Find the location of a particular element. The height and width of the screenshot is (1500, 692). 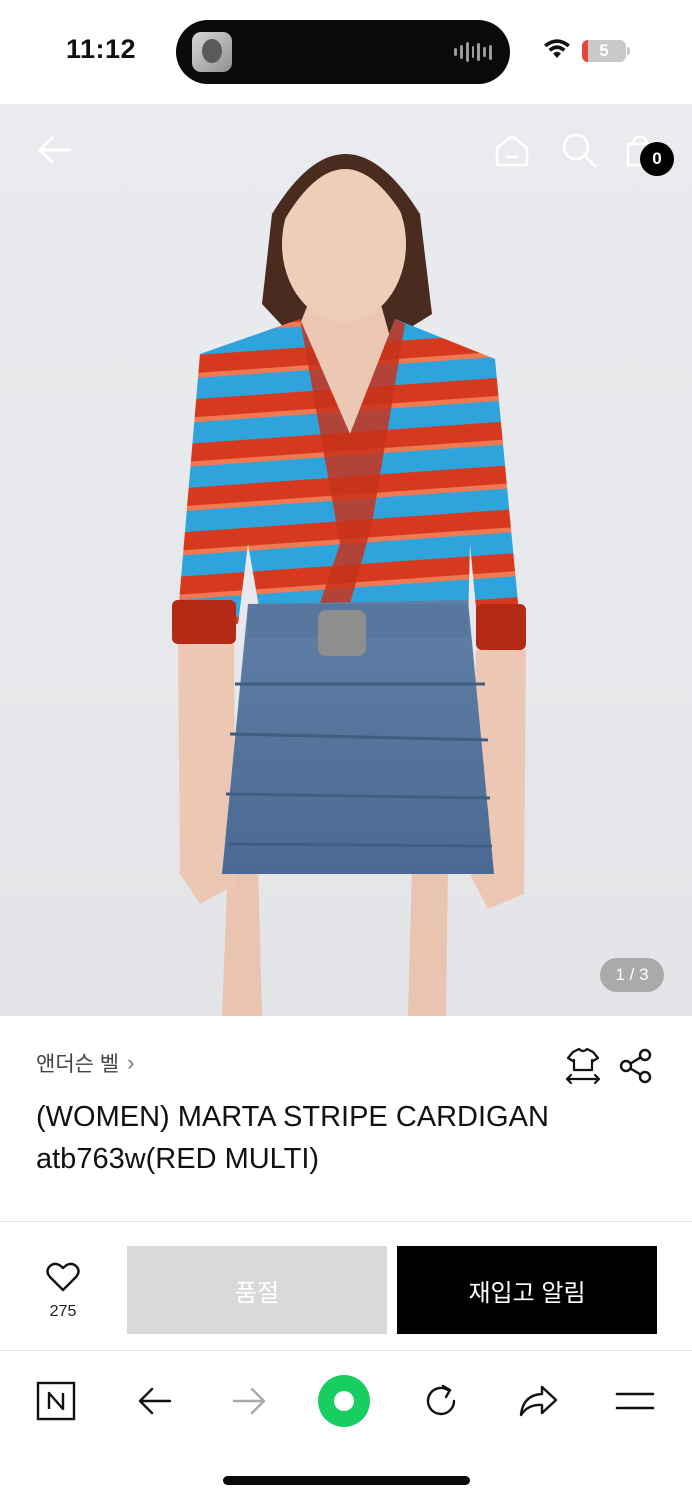

home-indicator is located at coordinates (346, 1480).